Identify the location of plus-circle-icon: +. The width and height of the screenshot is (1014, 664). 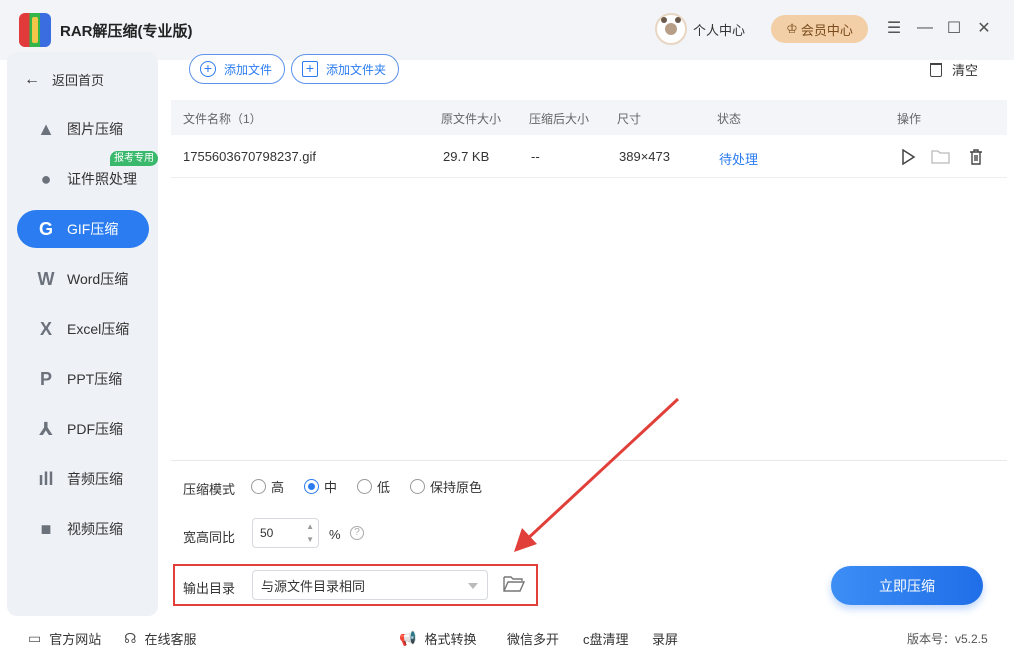
(208, 69).